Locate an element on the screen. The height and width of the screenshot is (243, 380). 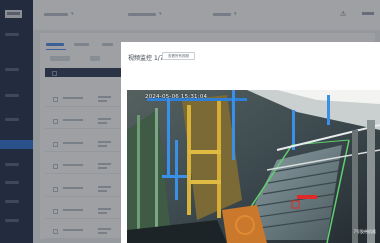
view-all-videos-button: 查看所有视频 is located at coordinates (178, 56).